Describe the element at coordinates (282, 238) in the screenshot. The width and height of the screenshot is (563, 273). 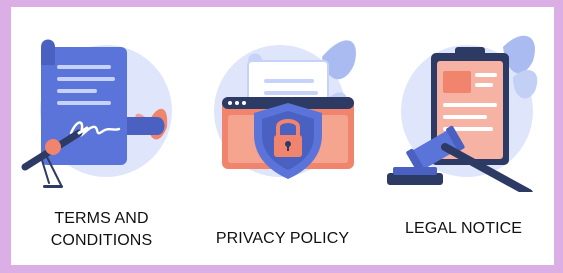
I see `privacy-policy-label: PRIVACY POLICY` at that location.